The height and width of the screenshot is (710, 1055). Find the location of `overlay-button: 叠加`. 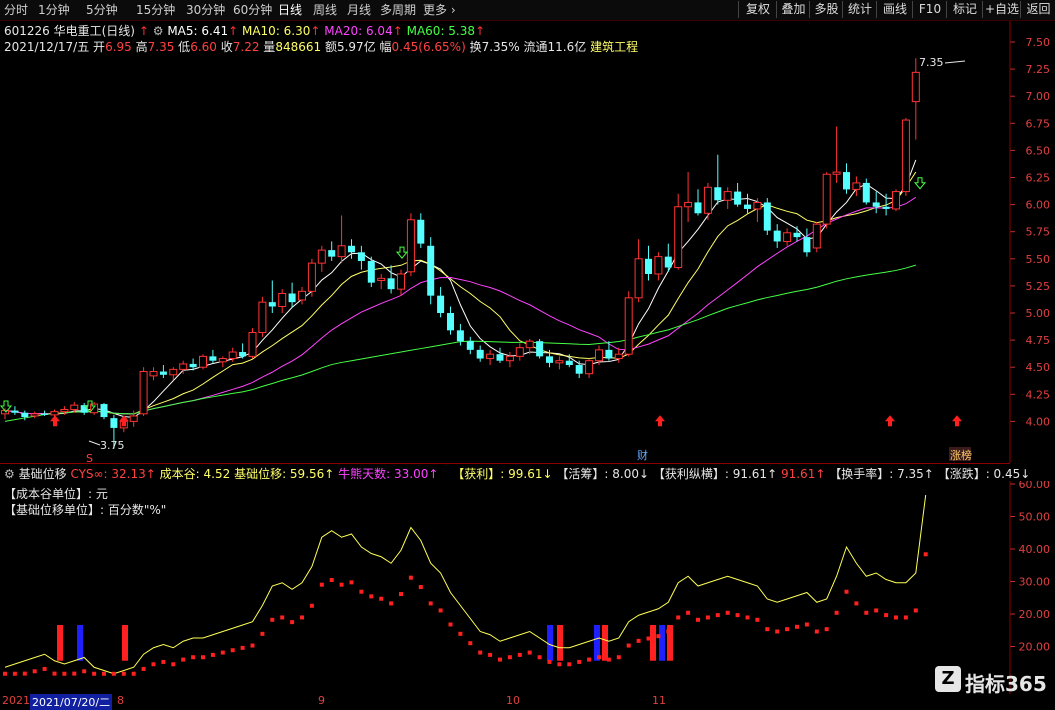

overlay-button: 叠加 is located at coordinates (793, 9).